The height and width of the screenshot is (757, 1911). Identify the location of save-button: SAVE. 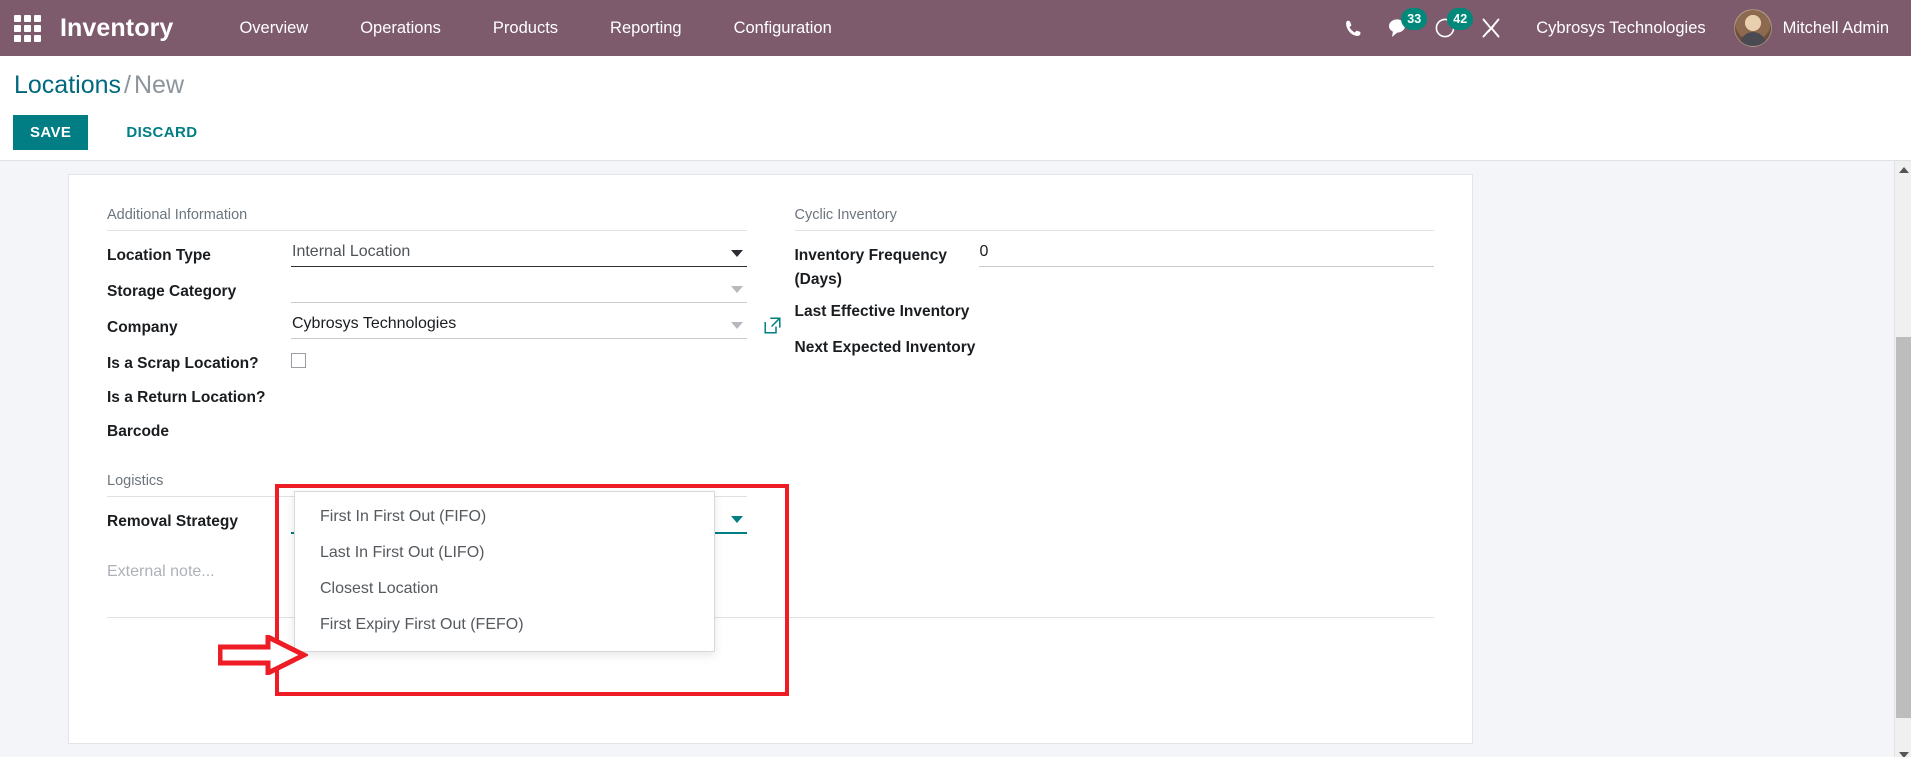
(51, 133).